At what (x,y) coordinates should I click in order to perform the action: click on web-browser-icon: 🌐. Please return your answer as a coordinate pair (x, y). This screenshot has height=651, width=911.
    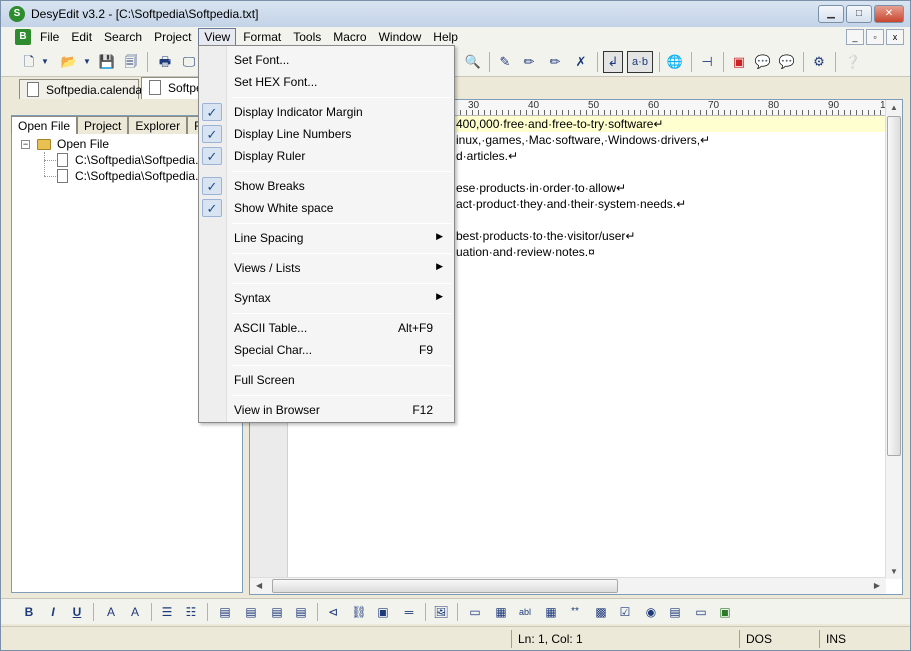
    Looking at the image, I should click on (675, 62).